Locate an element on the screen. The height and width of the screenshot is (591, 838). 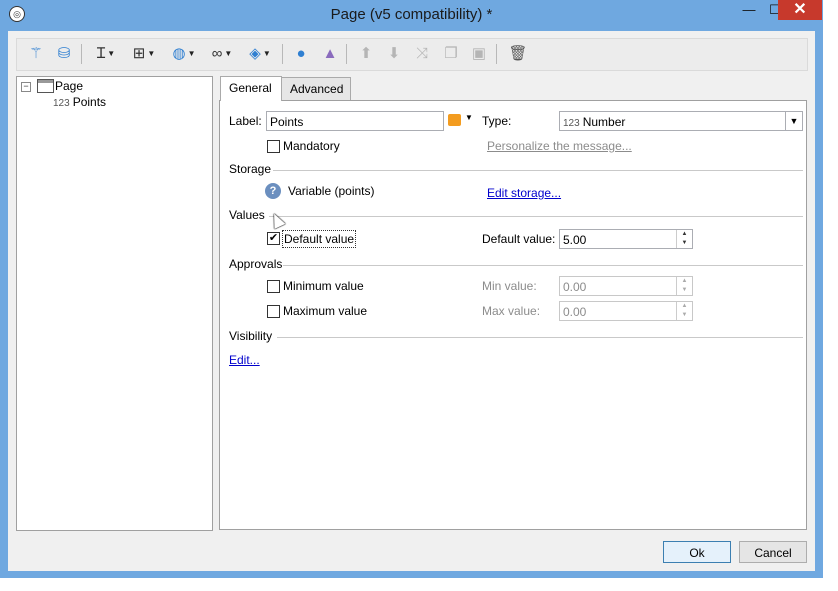
help-icon: ? is located at coordinates (273, 191).